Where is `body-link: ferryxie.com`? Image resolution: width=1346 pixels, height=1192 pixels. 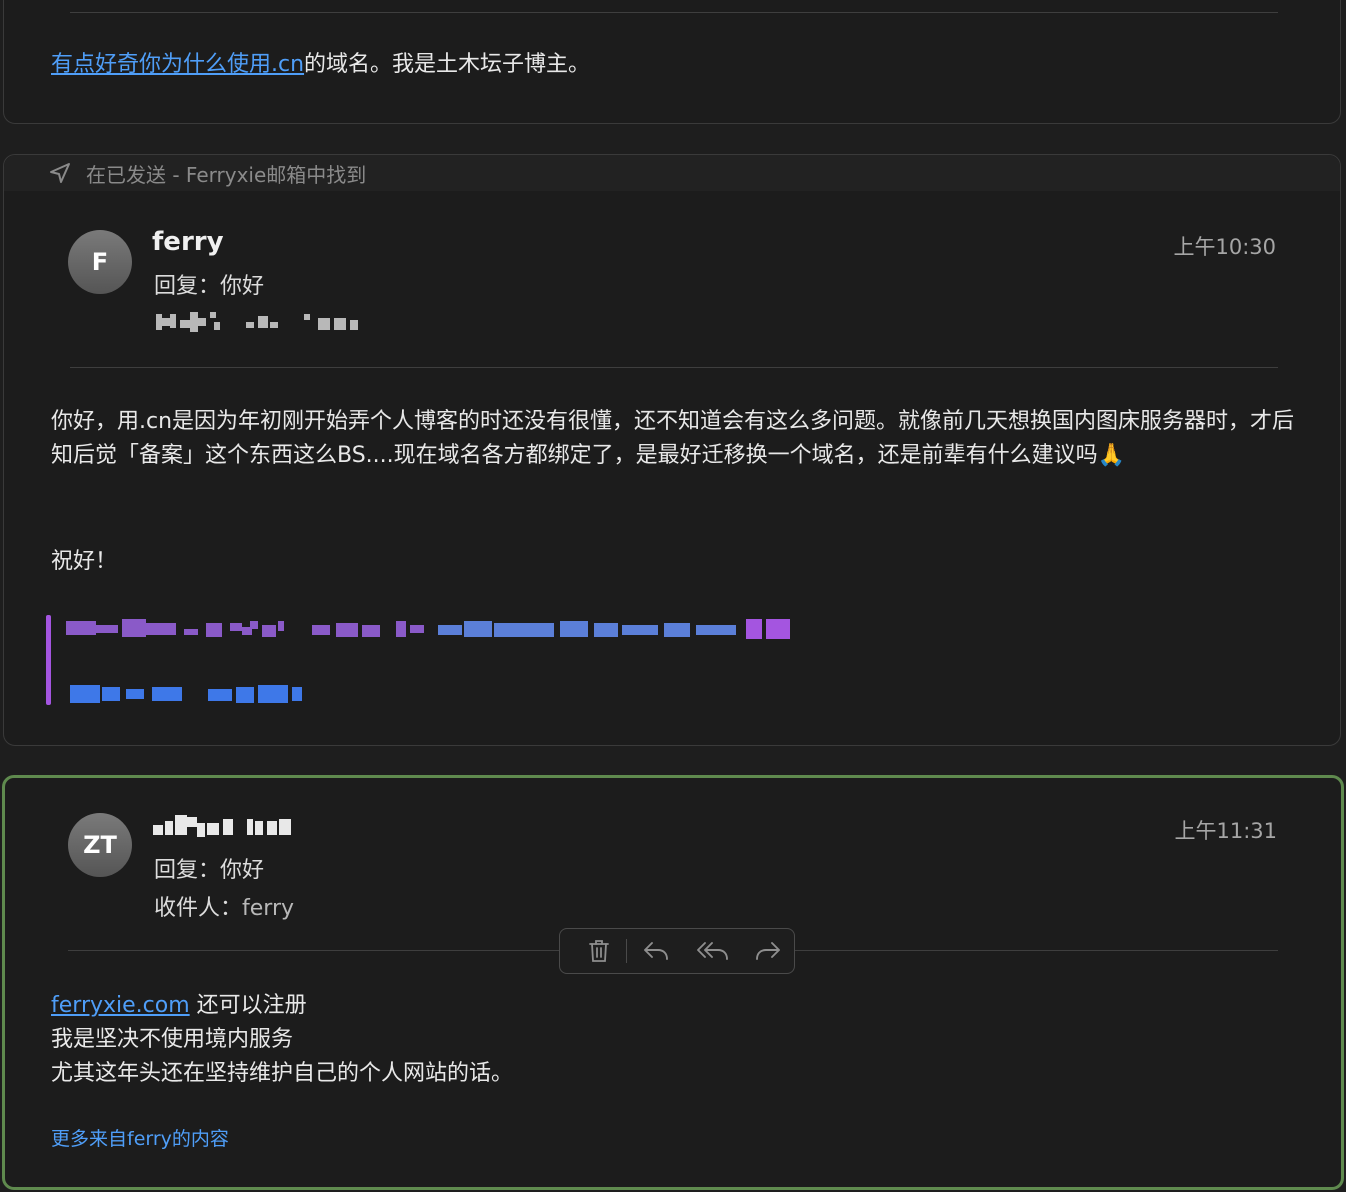 body-link: ferryxie.com is located at coordinates (120, 1005).